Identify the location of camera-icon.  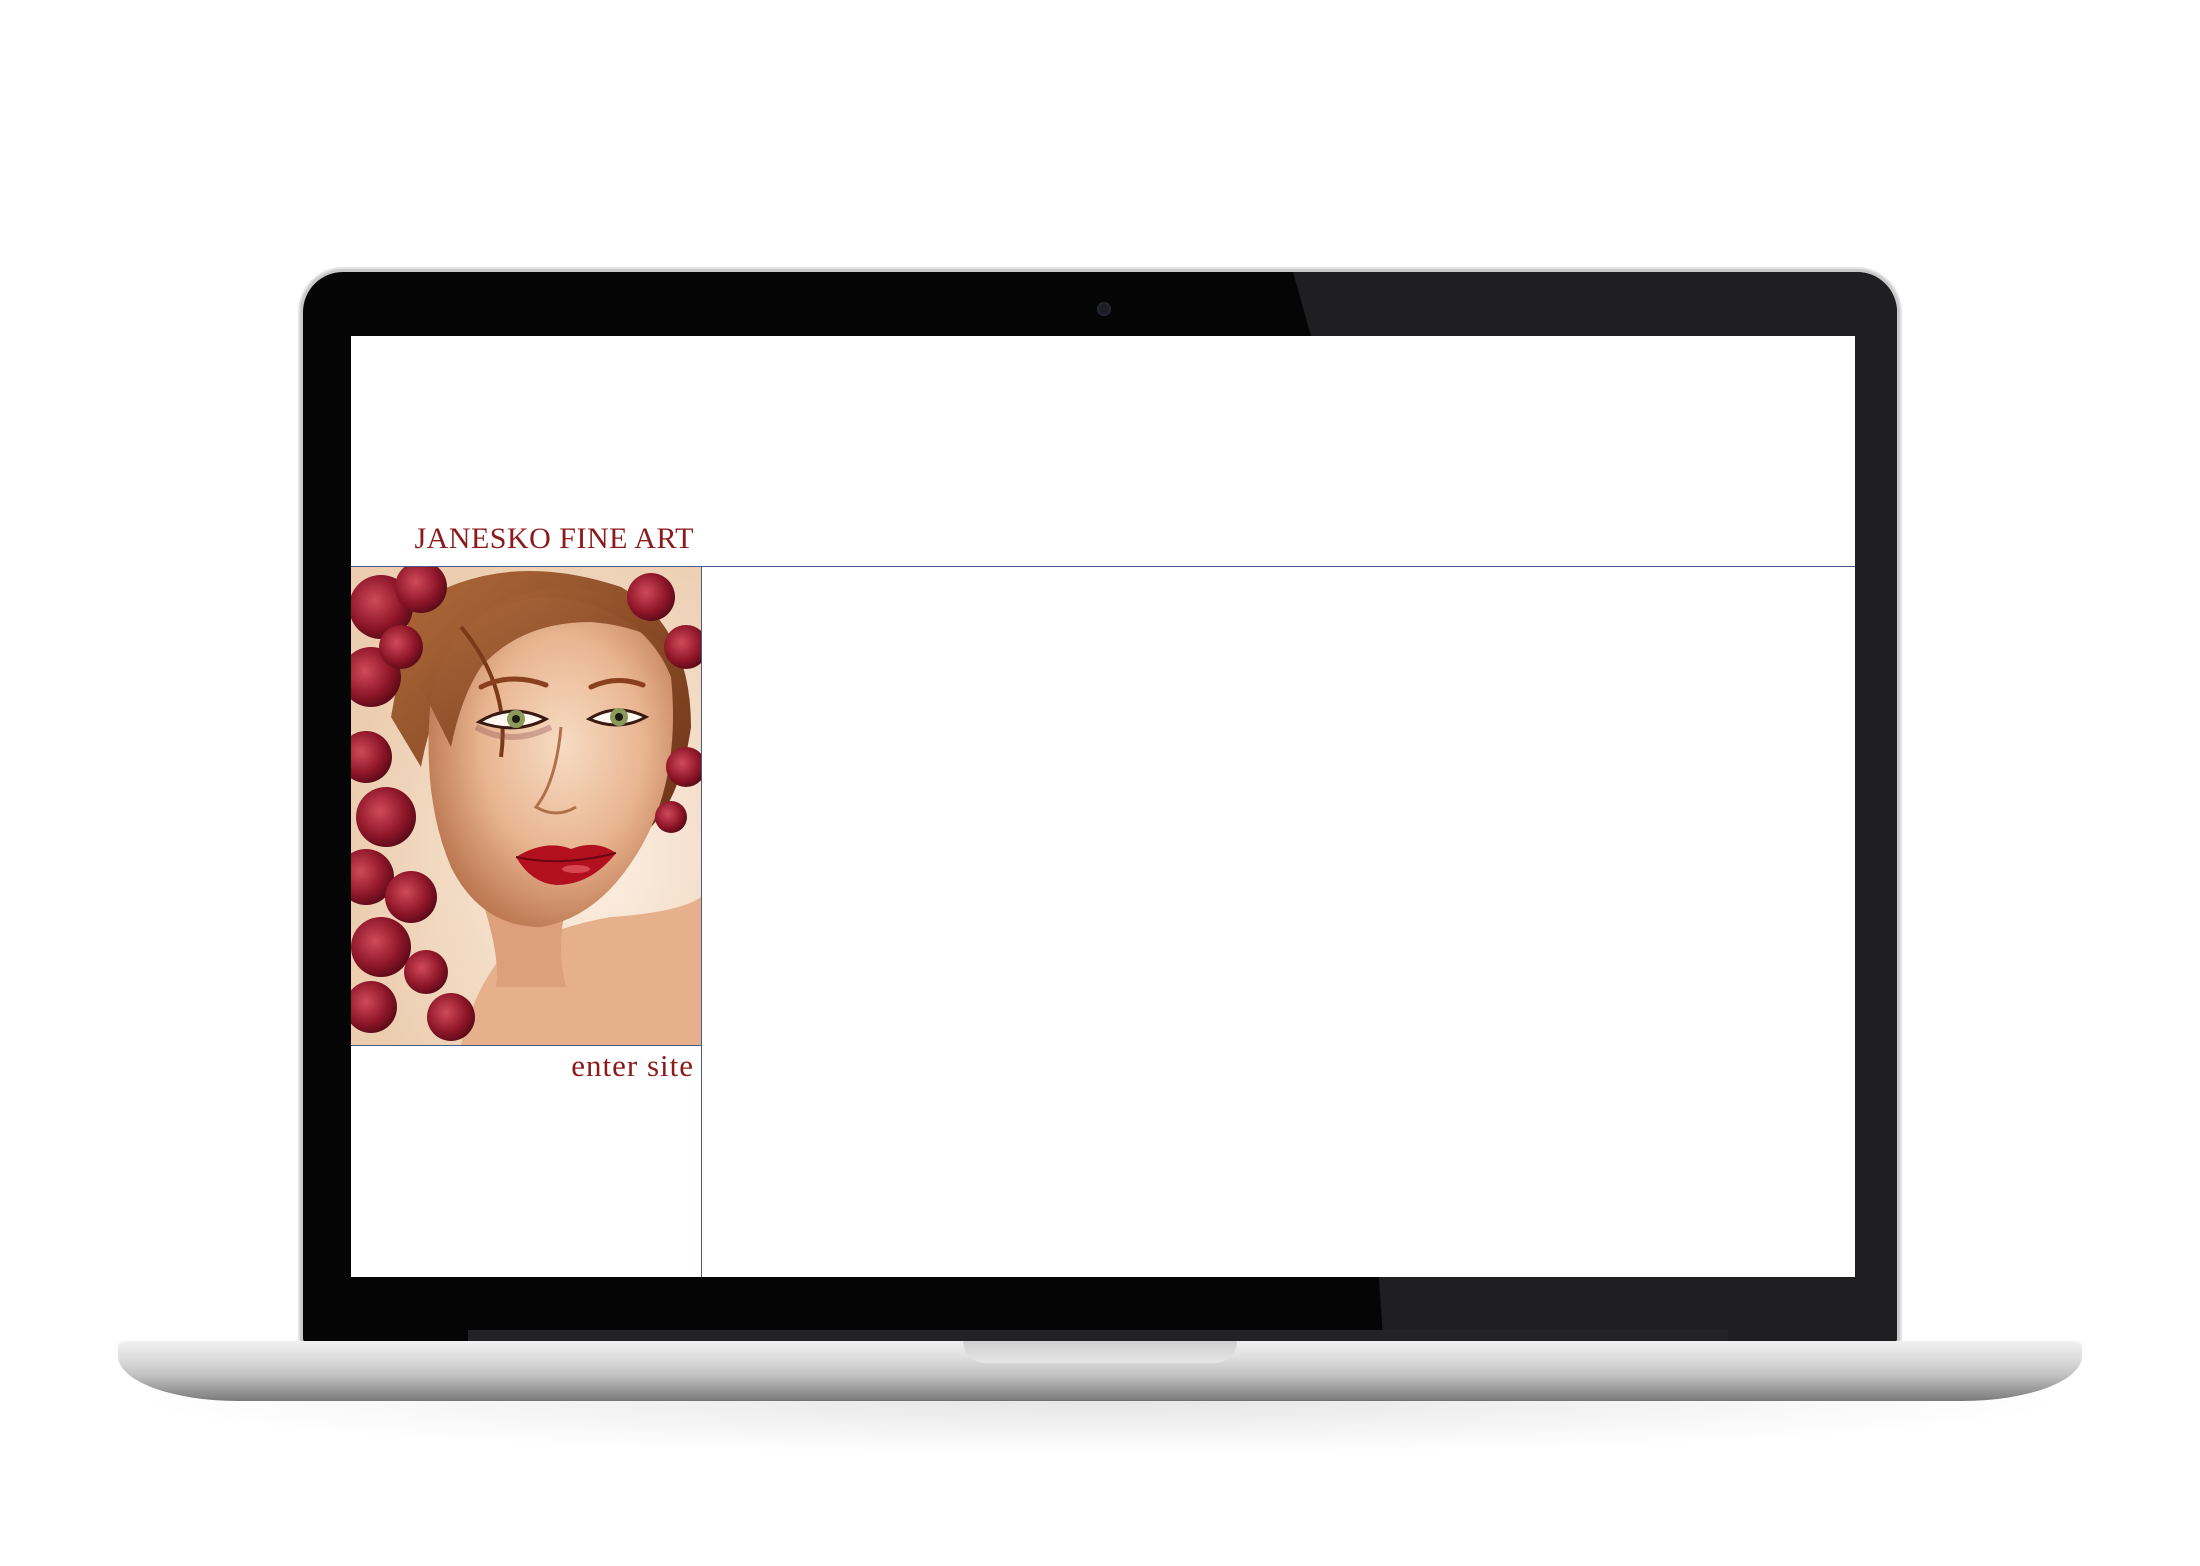
(1104, 309).